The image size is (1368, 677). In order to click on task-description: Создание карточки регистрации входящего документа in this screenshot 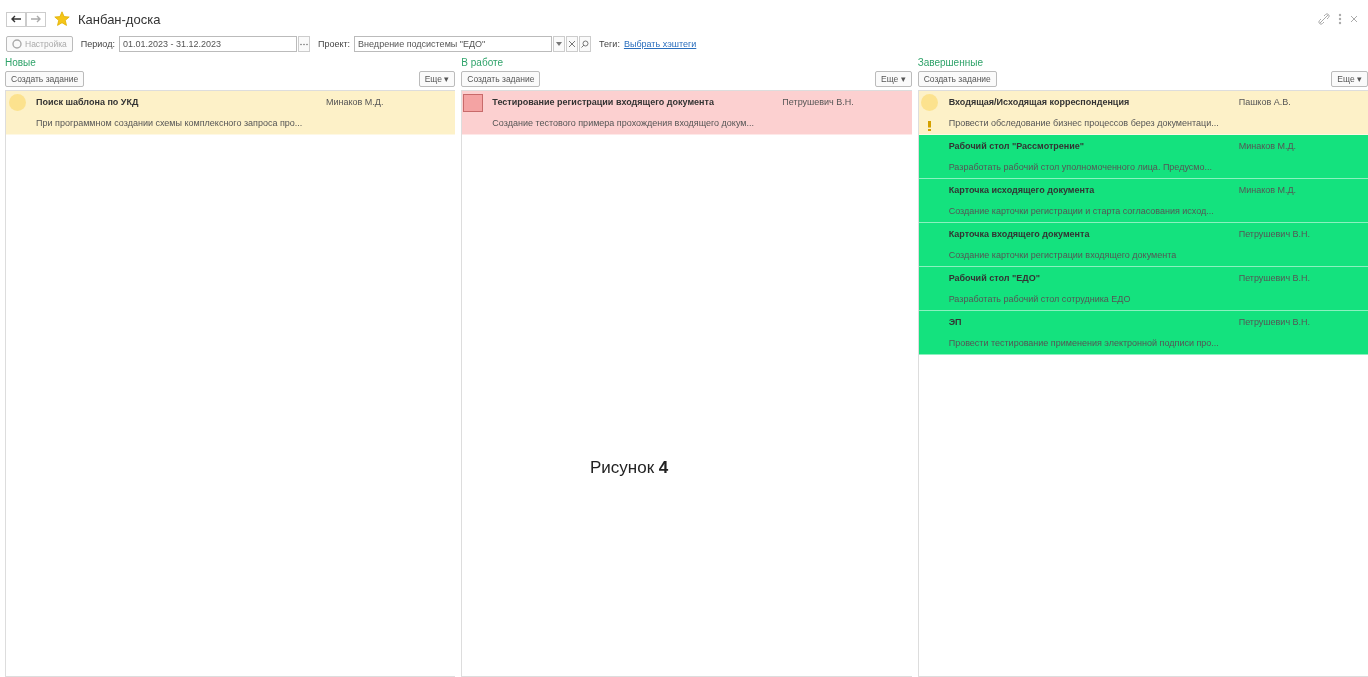, I will do `click(1063, 255)`.